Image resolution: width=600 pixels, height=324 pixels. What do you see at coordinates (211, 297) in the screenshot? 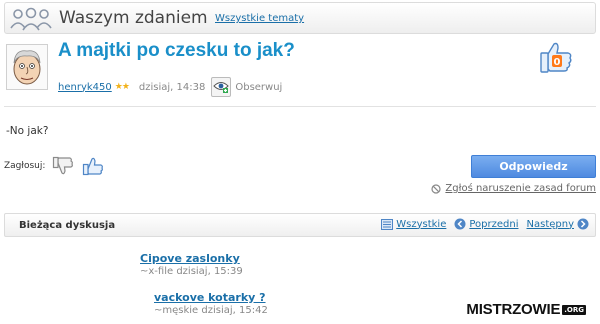
I see `thread-title: vackove kotarky ?` at bounding box center [211, 297].